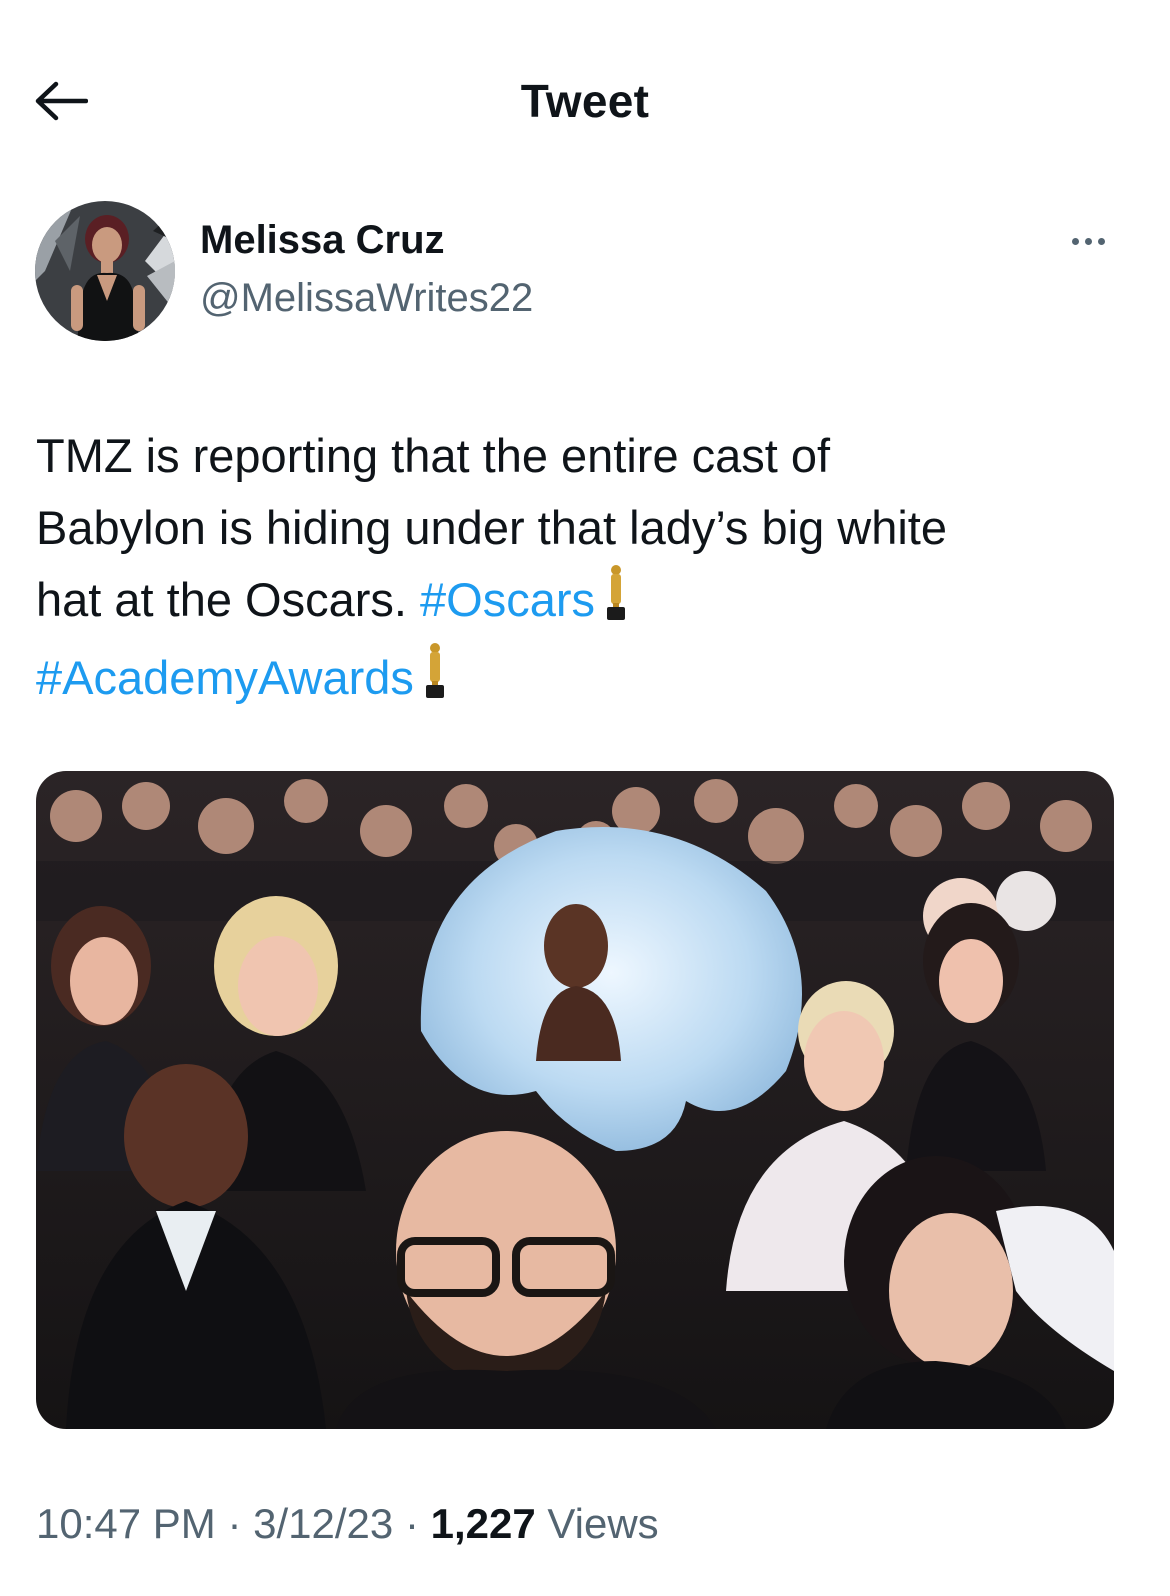  Describe the element at coordinates (322, 240) in the screenshot. I see `author-name: Melissa Cruz` at that location.